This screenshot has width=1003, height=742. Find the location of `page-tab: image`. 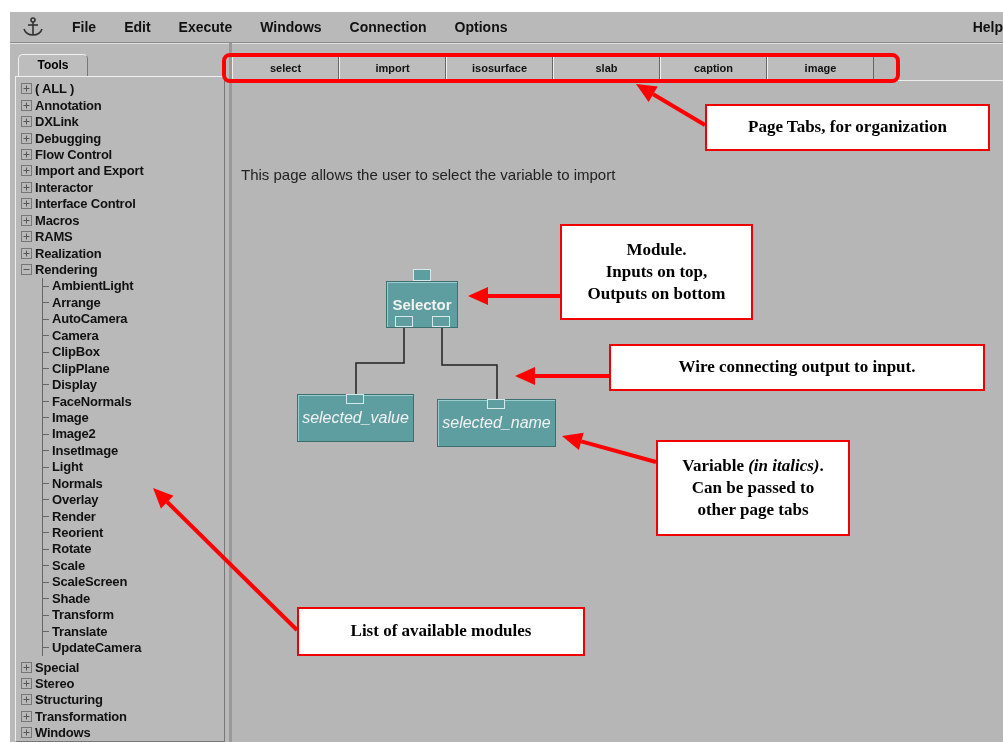

page-tab: image is located at coordinates (820, 68).